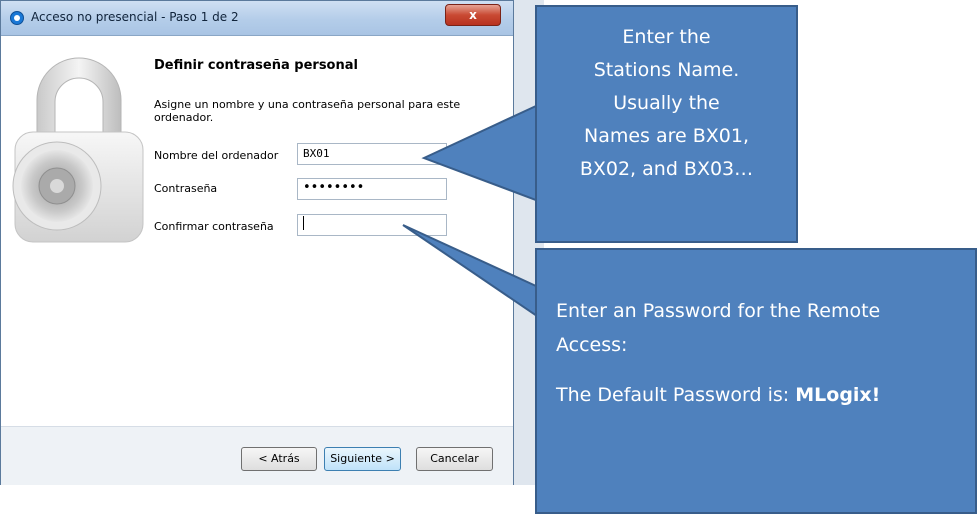  I want to click on callout-line: Usually the, so click(666, 103).